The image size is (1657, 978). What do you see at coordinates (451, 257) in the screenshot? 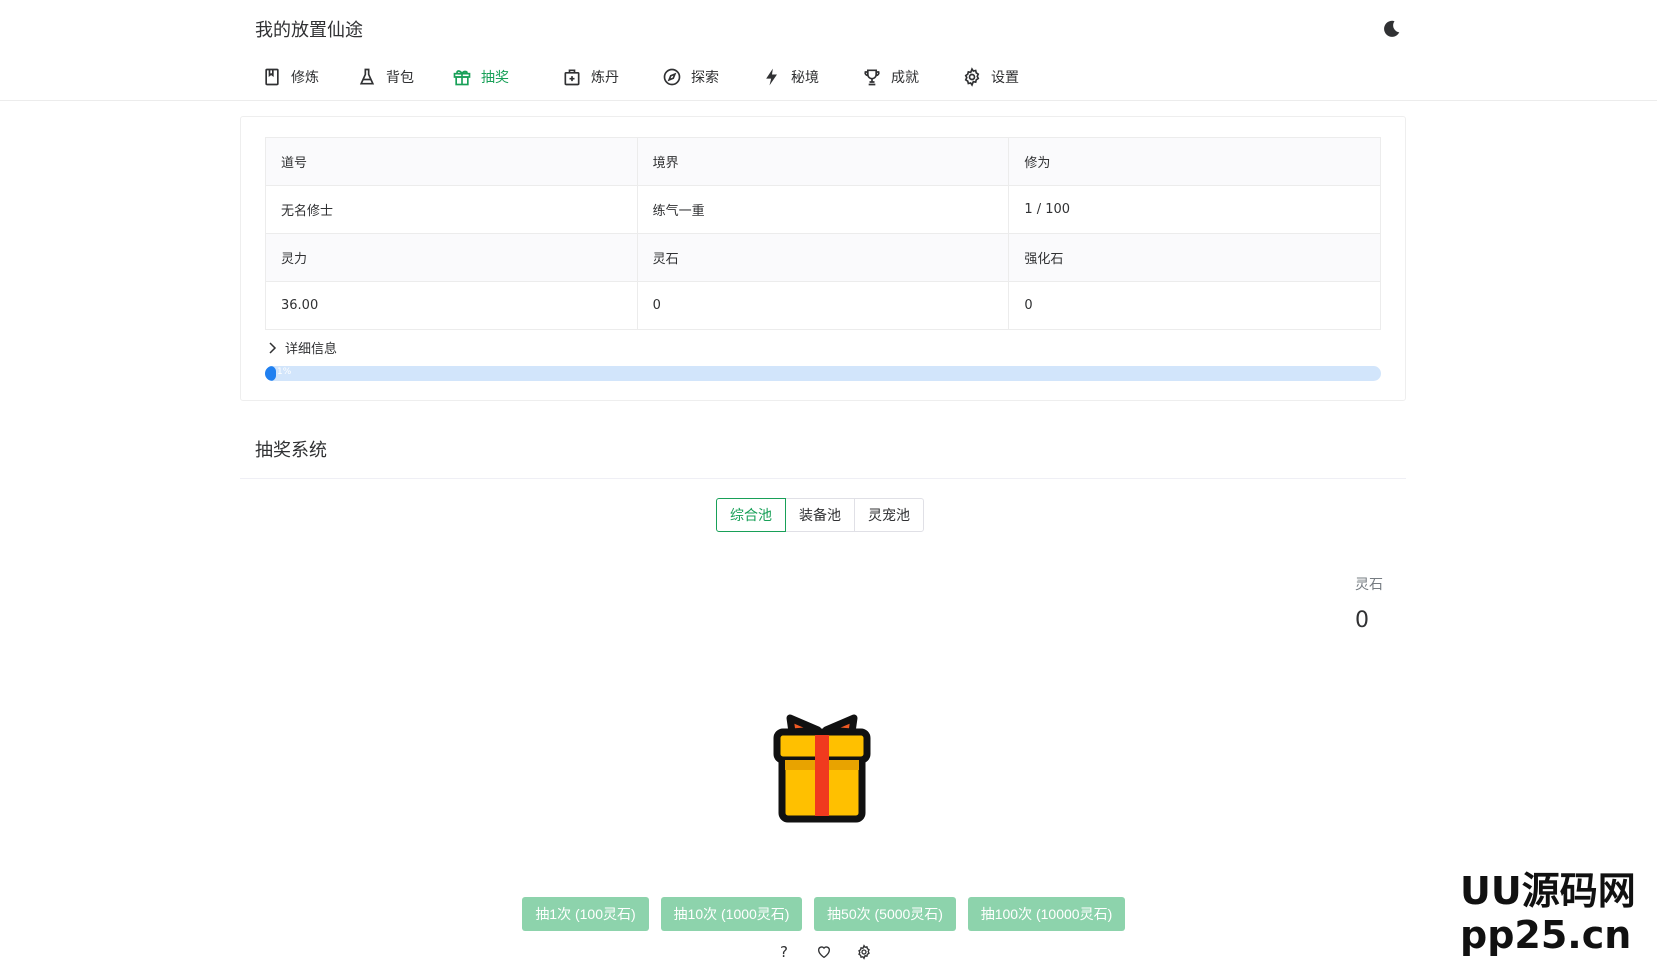
I see `stat-label-spirit-power: 灵力` at bounding box center [451, 257].